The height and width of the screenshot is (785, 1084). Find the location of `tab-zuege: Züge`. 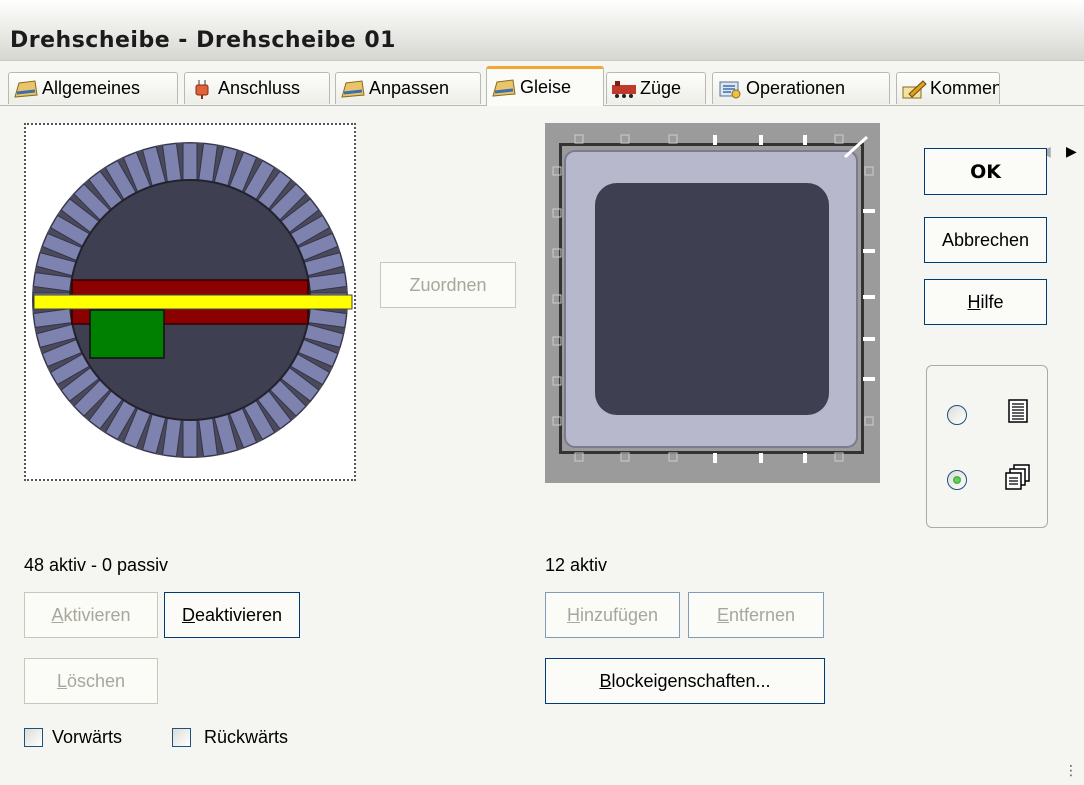

tab-zuege: Züge is located at coordinates (656, 88).